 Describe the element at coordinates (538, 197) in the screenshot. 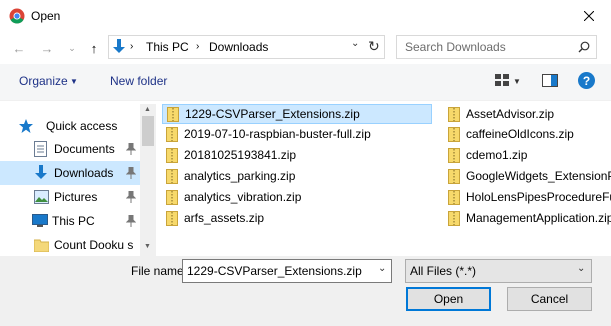

I see `file-name: HoloLensPipesProcedureFu` at that location.